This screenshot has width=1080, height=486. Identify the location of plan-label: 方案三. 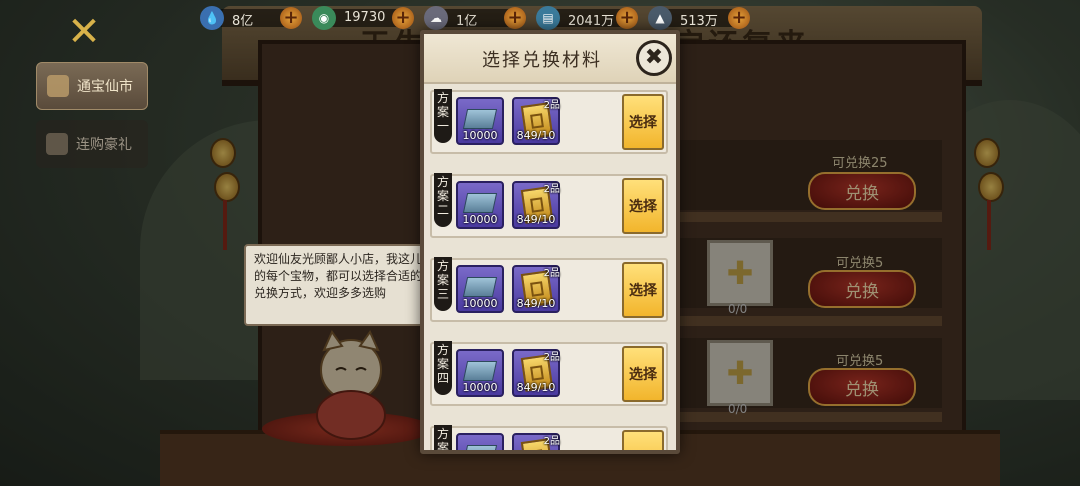
(443, 284).